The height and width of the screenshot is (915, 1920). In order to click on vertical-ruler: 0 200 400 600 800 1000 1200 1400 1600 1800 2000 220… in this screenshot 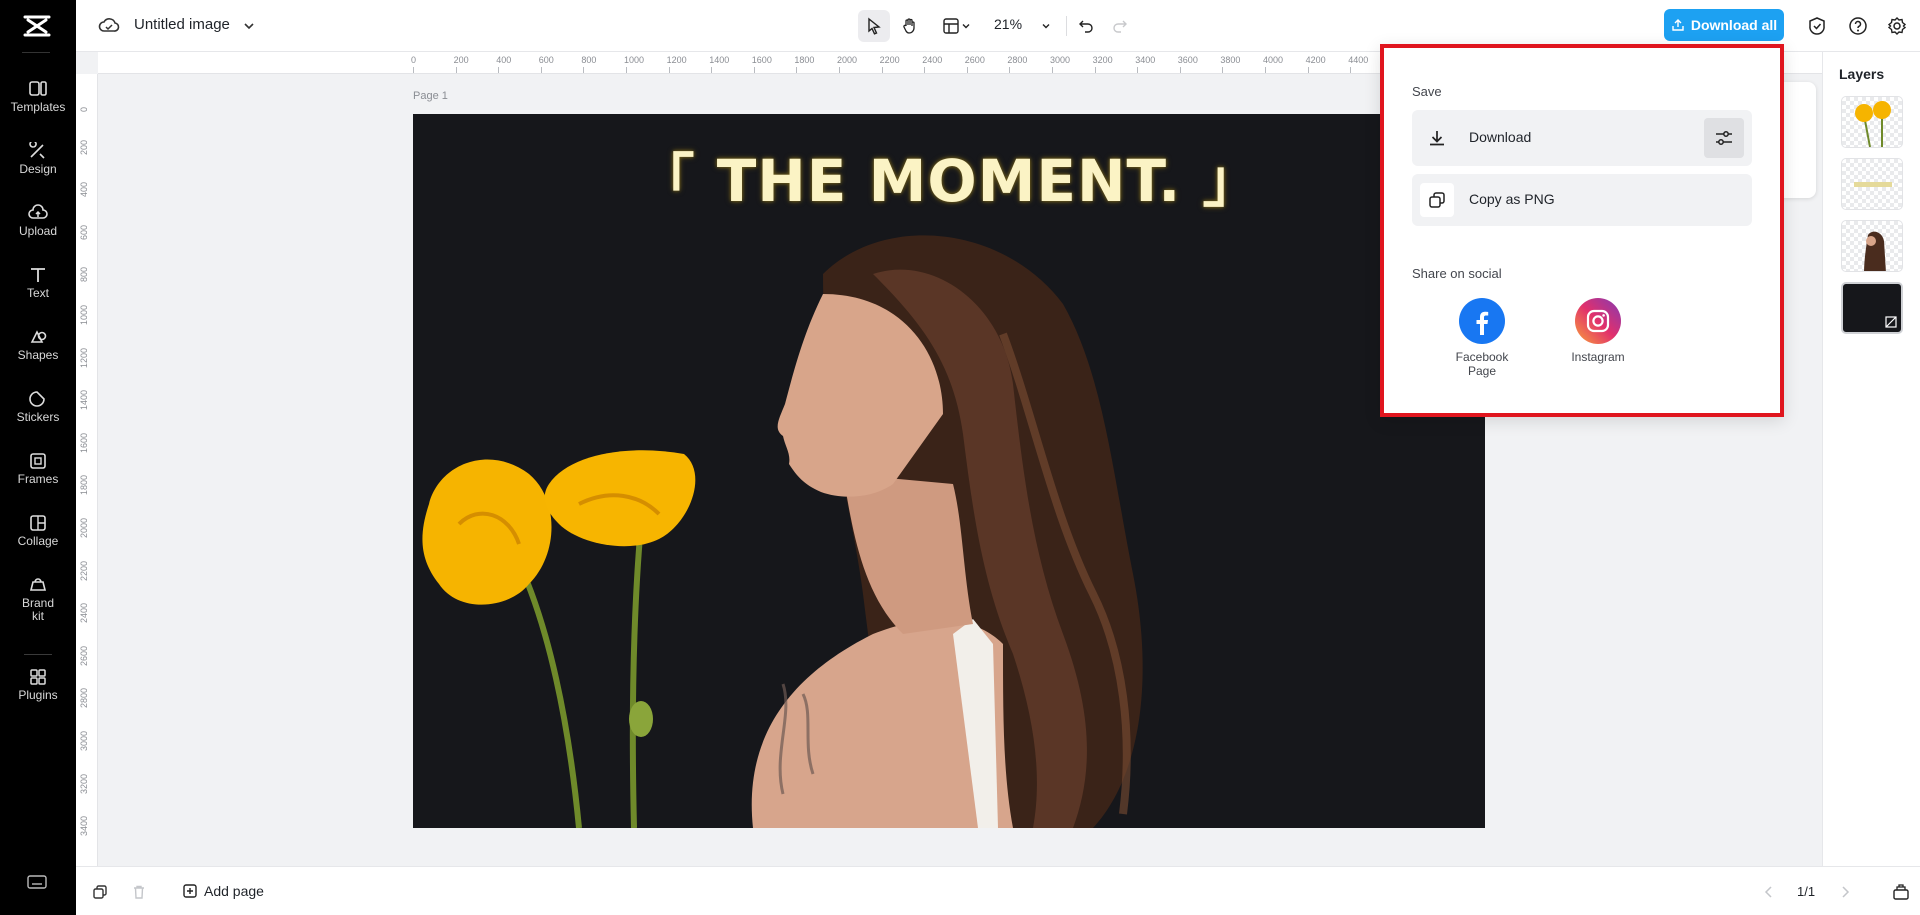, I will do `click(87, 470)`.